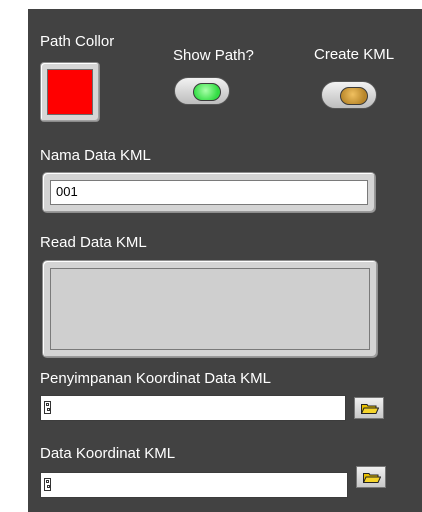 The image size is (422, 512). I want to click on data-koordinat-browse-button, so click(371, 477).